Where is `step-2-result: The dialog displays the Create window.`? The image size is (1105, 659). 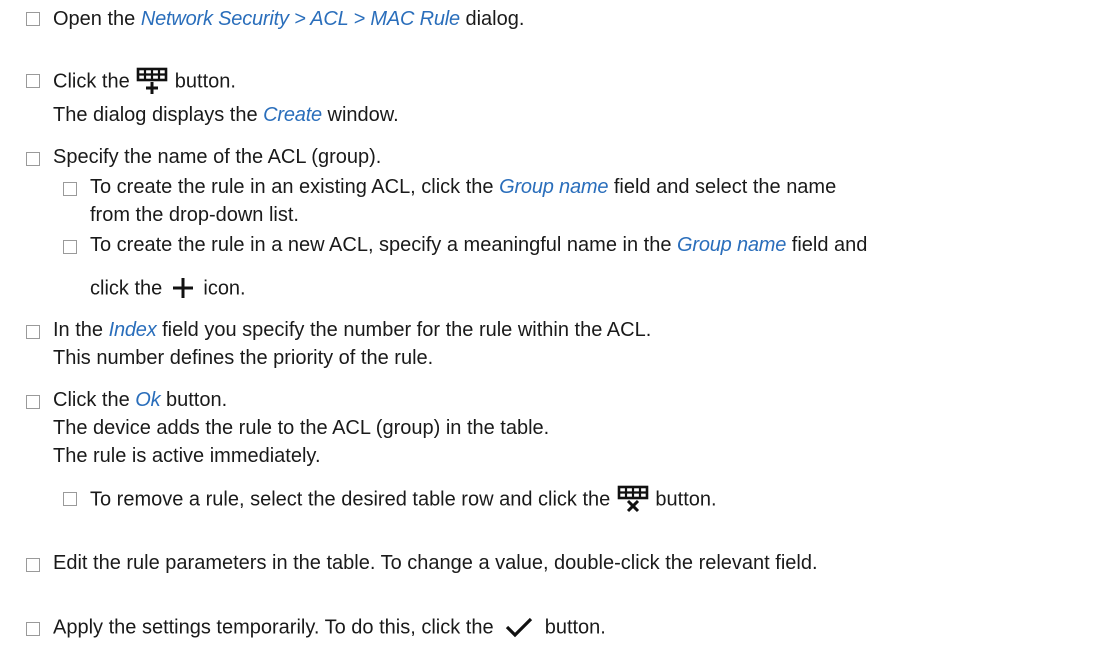
step-2-result: The dialog displays the Create window. is located at coordinates (226, 115).